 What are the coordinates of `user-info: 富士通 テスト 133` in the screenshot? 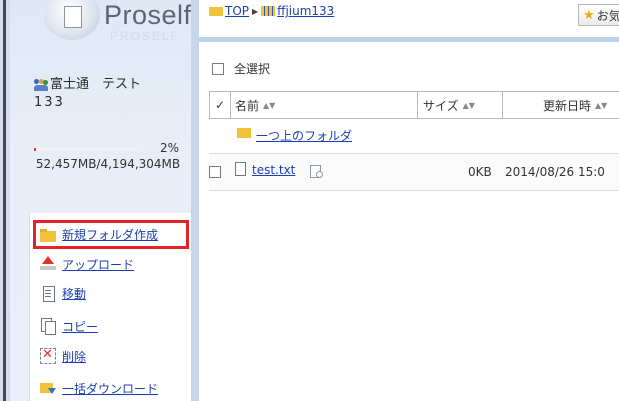 It's located at (114, 94).